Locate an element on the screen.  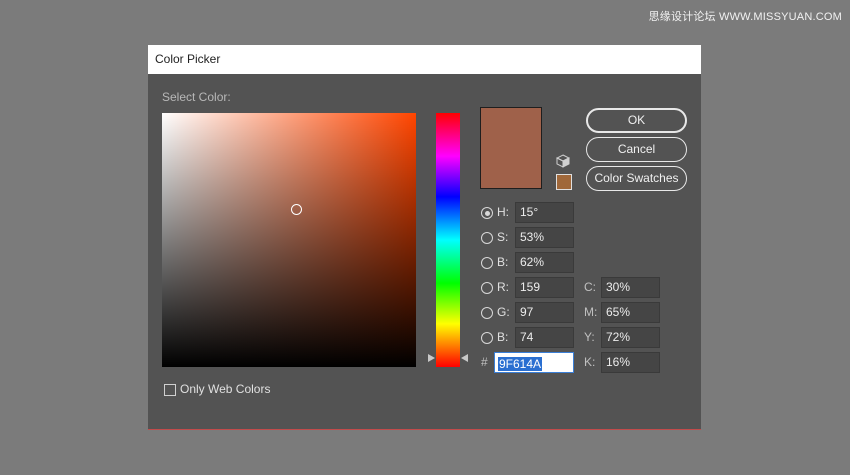
cancel-button: Cancel is located at coordinates (636, 149).